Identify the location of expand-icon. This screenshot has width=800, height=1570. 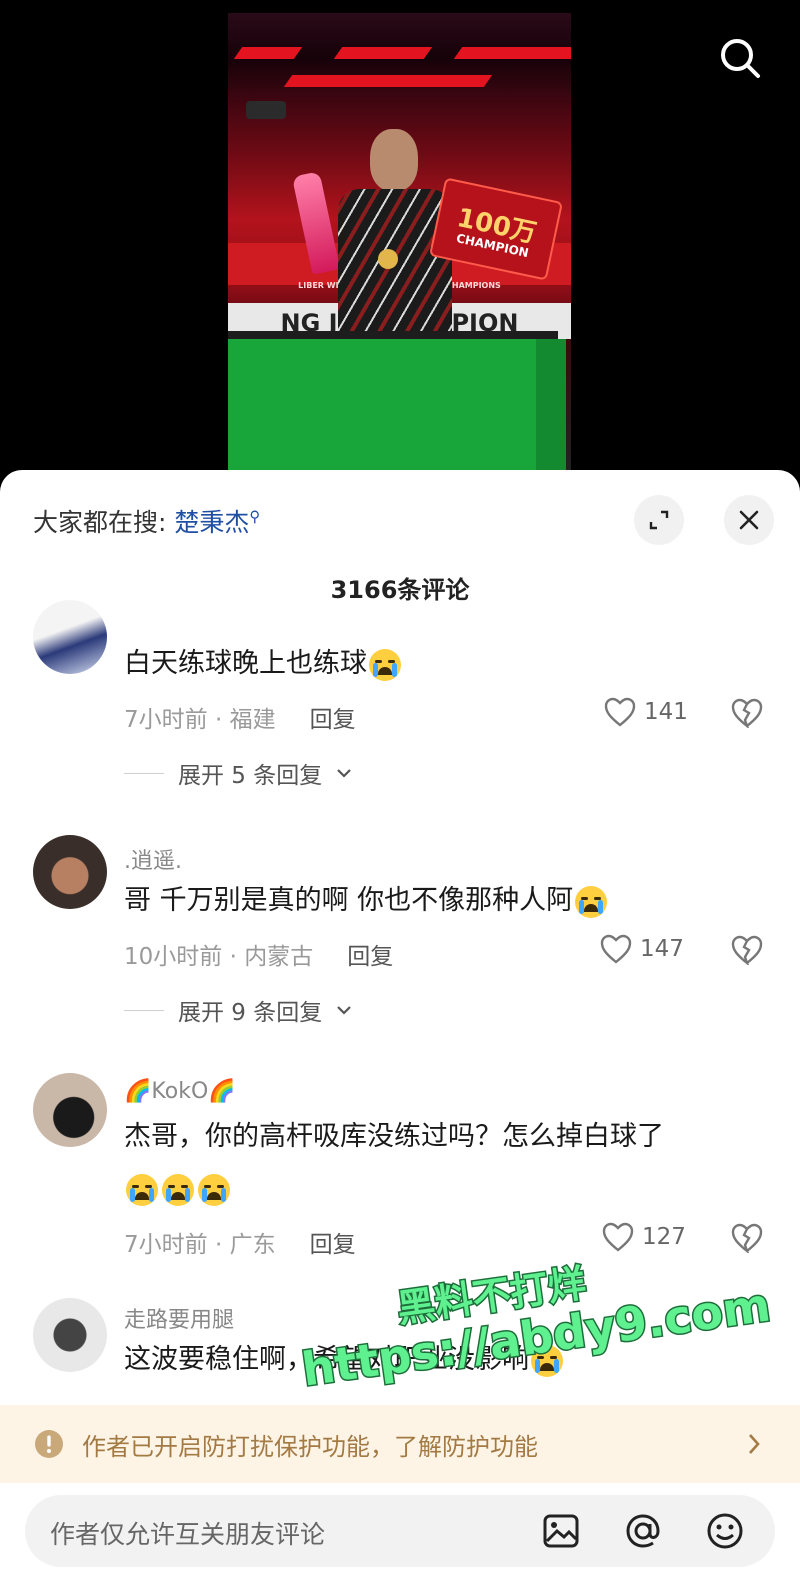
(659, 520).